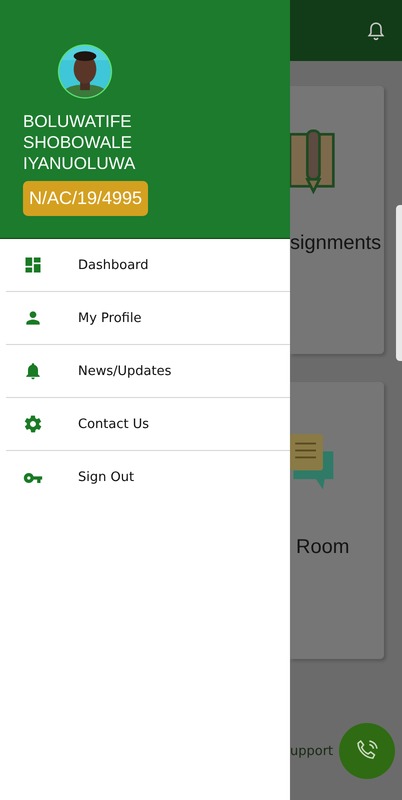 The width and height of the screenshot is (402, 800). I want to click on bell-icon, so click(376, 31).